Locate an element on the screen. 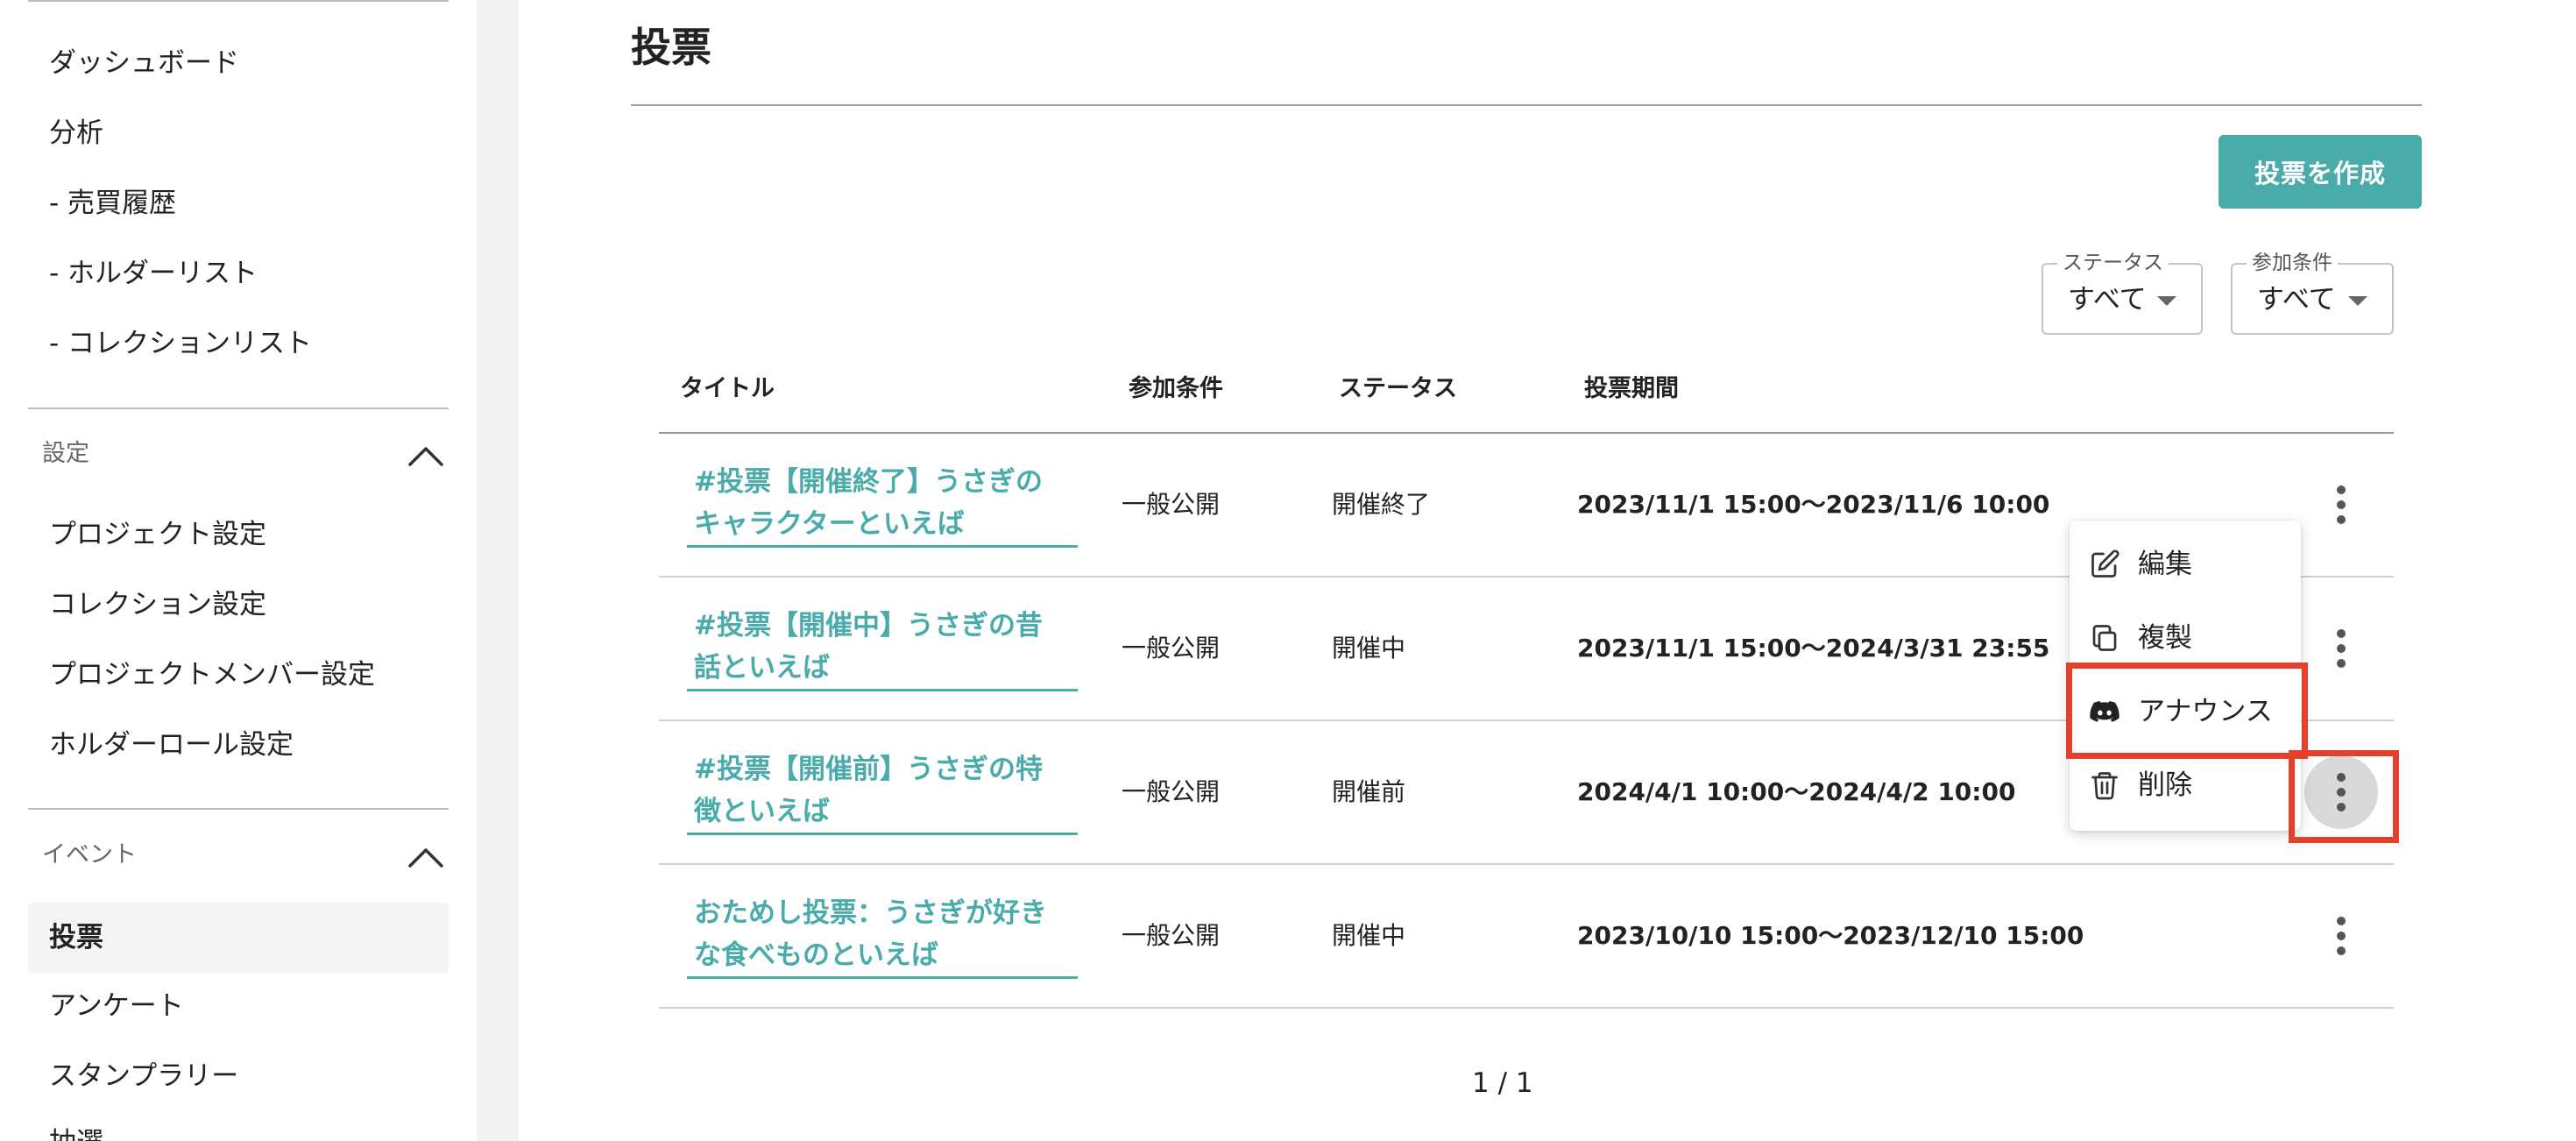  status-filter-select: ステータス すべて is located at coordinates (2122, 293).